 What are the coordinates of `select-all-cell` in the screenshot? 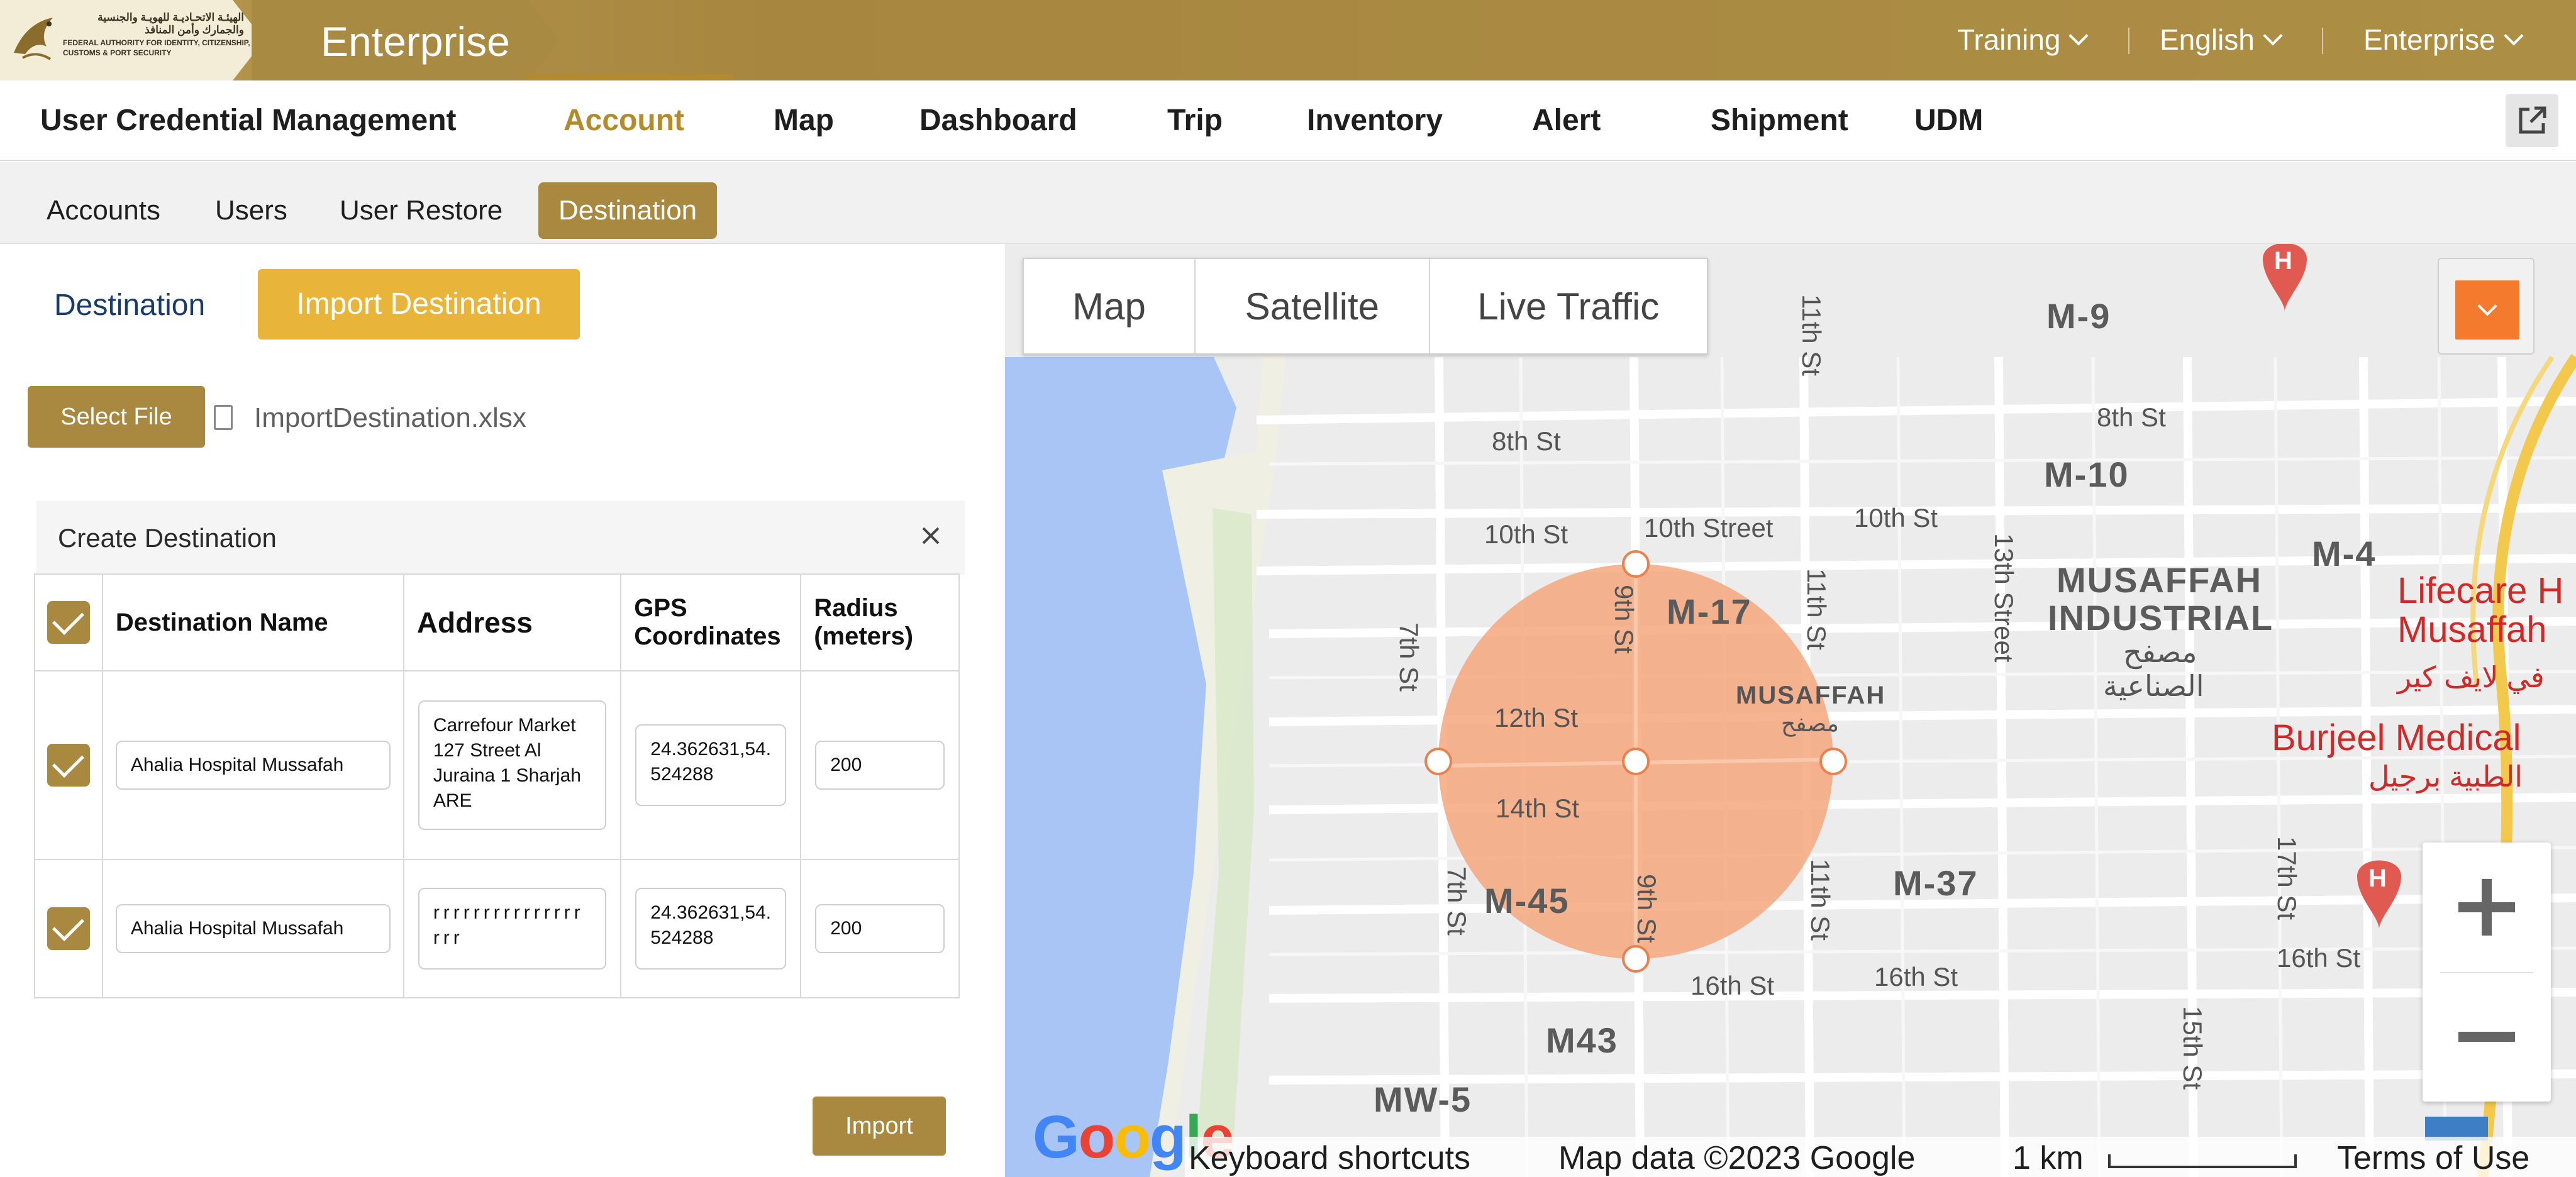 It's located at (68, 622).